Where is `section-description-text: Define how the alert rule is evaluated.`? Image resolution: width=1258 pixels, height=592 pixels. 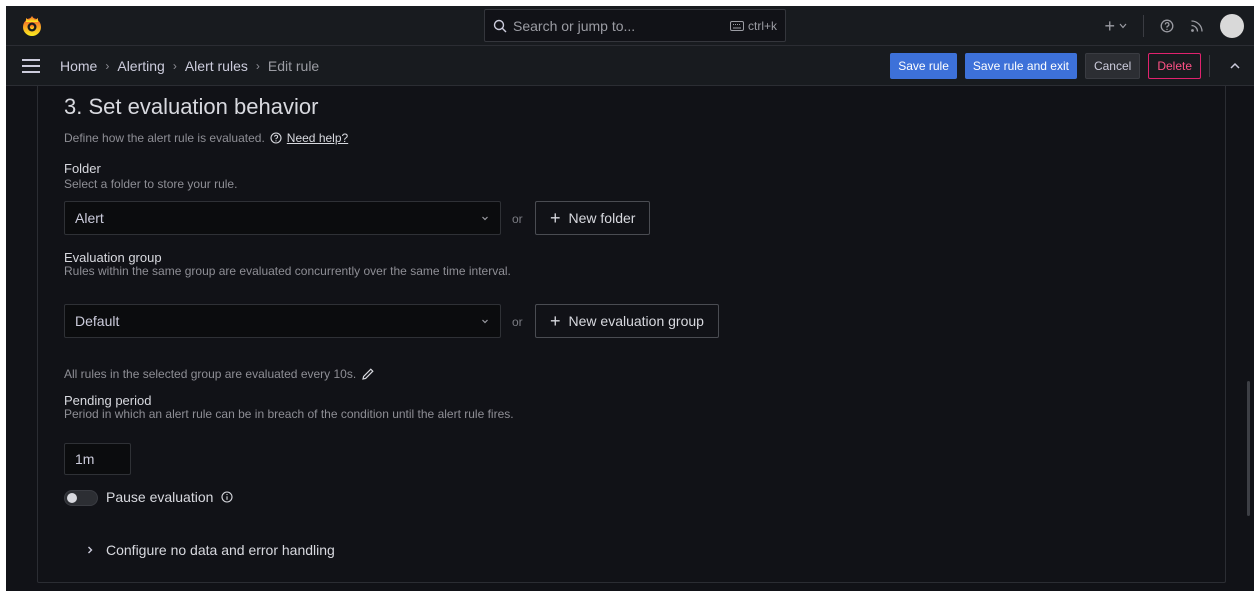 section-description-text: Define how the alert rule is evaluated. is located at coordinates (164, 138).